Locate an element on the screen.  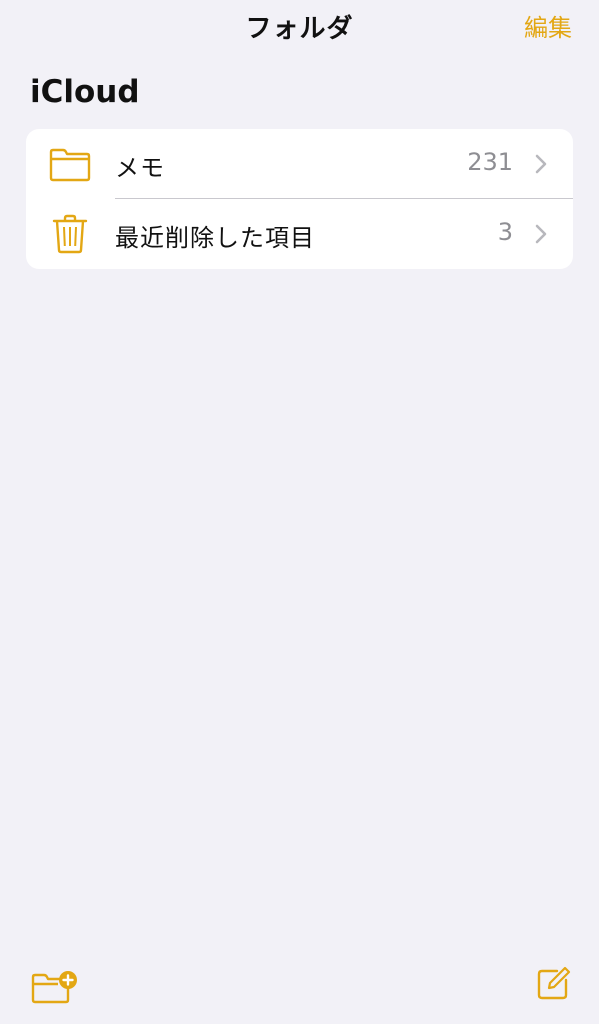
navigation-bar: フォルダ 編集 is located at coordinates (299, 30).